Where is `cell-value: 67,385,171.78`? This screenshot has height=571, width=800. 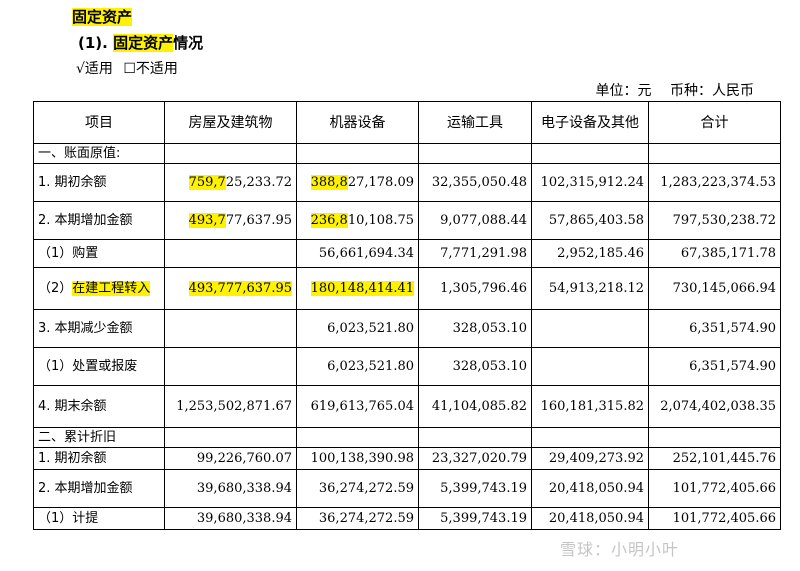
cell-value: 67,385,171.78 is located at coordinates (714, 253).